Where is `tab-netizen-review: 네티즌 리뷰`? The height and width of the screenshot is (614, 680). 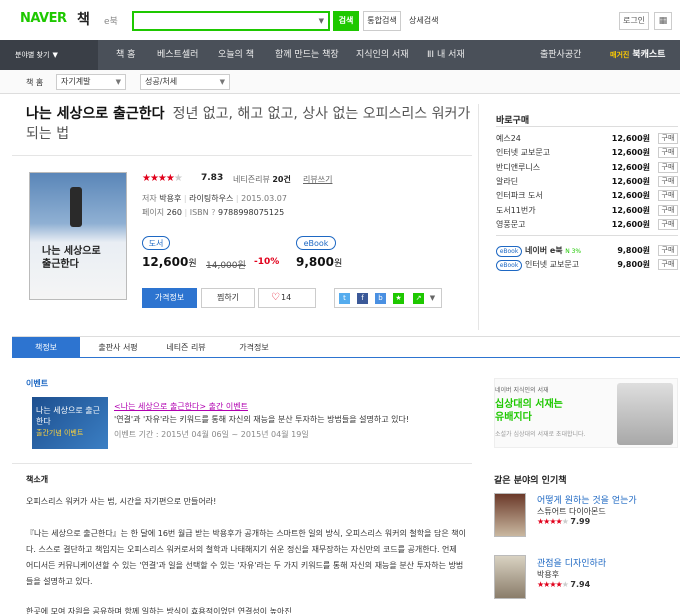 tab-netizen-review: 네티즌 리뷰 is located at coordinates (186, 347).